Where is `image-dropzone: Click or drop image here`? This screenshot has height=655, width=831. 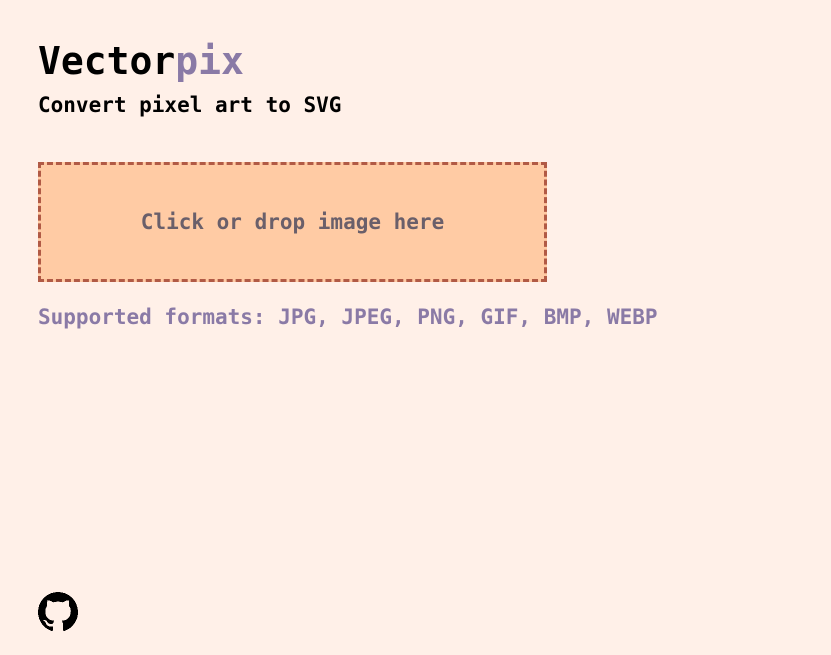 image-dropzone: Click or drop image here is located at coordinates (292, 222).